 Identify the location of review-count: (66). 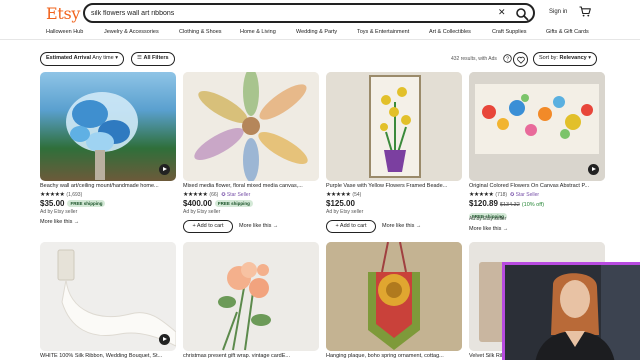
(214, 195).